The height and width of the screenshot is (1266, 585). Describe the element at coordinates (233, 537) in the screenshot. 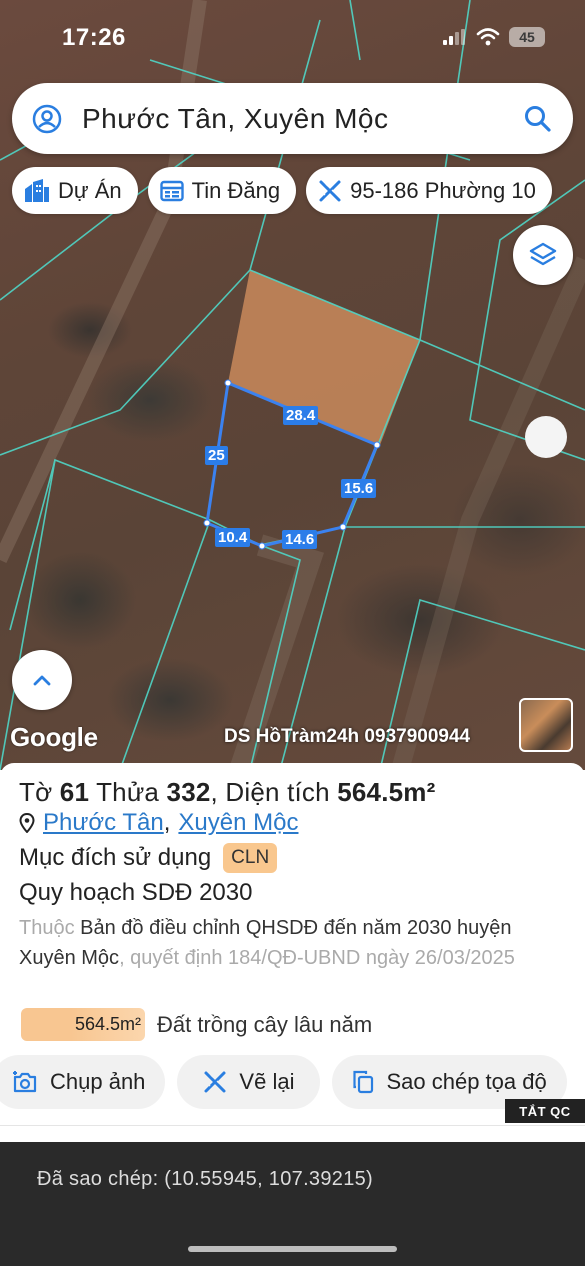

I see `dimension-label: 10.4` at that location.